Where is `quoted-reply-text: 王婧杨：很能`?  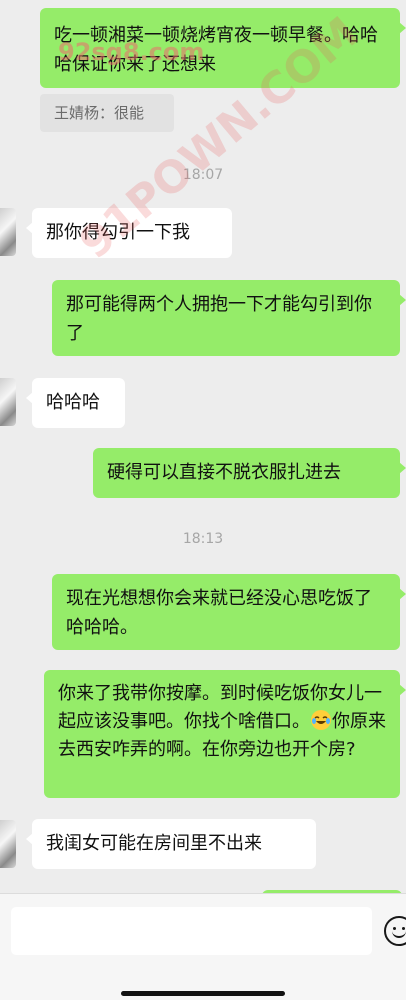 quoted-reply-text: 王婧杨：很能 is located at coordinates (99, 113).